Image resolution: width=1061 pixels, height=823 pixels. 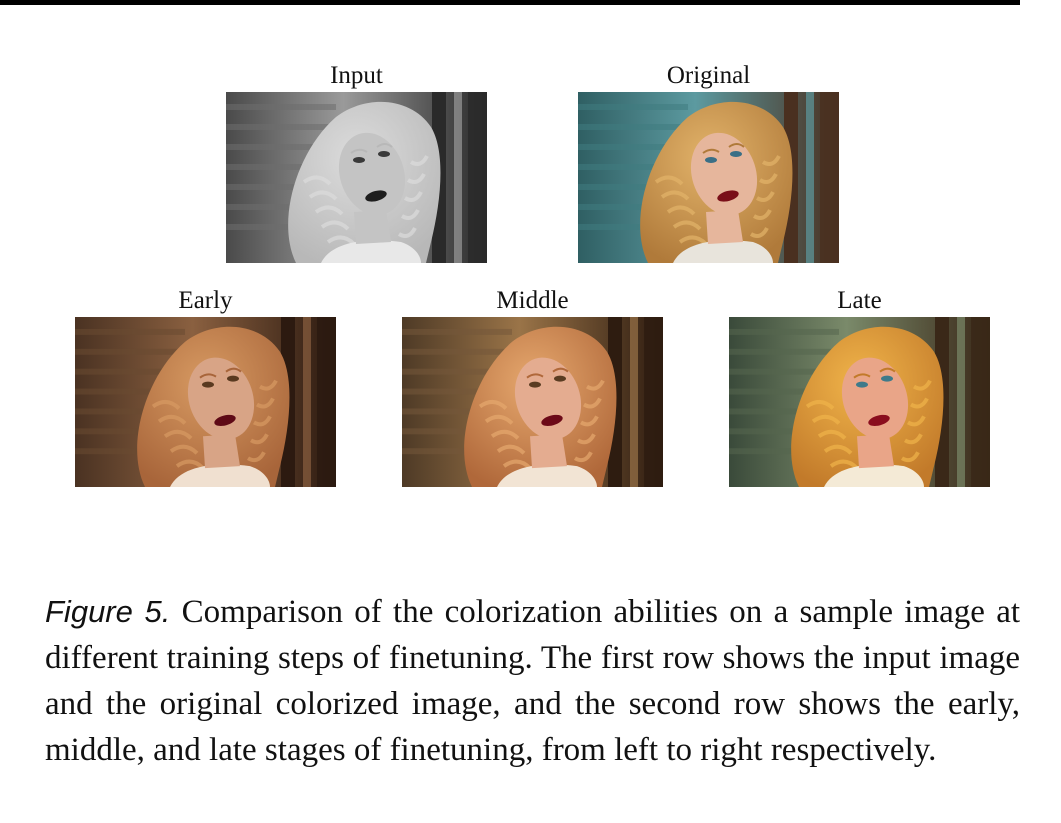 I want to click on panel-label: Input, so click(x=356, y=75).